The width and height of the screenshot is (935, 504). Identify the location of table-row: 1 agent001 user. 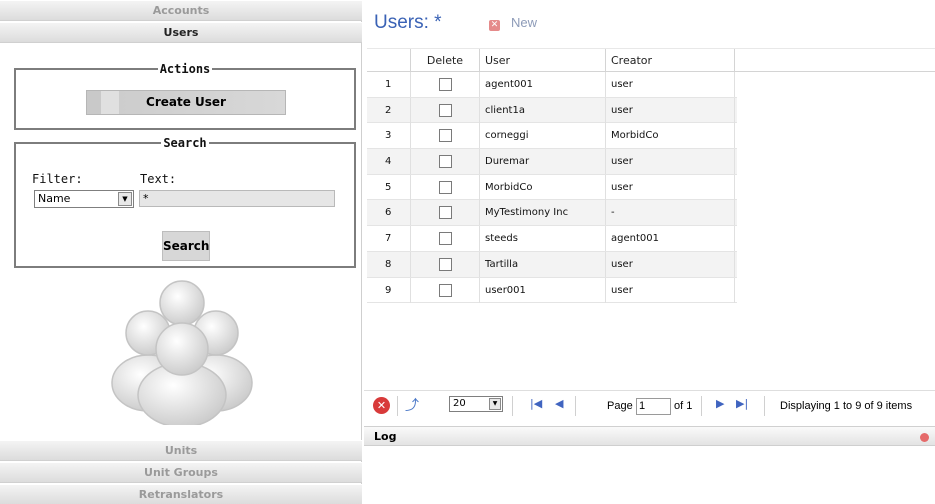
(552, 85).